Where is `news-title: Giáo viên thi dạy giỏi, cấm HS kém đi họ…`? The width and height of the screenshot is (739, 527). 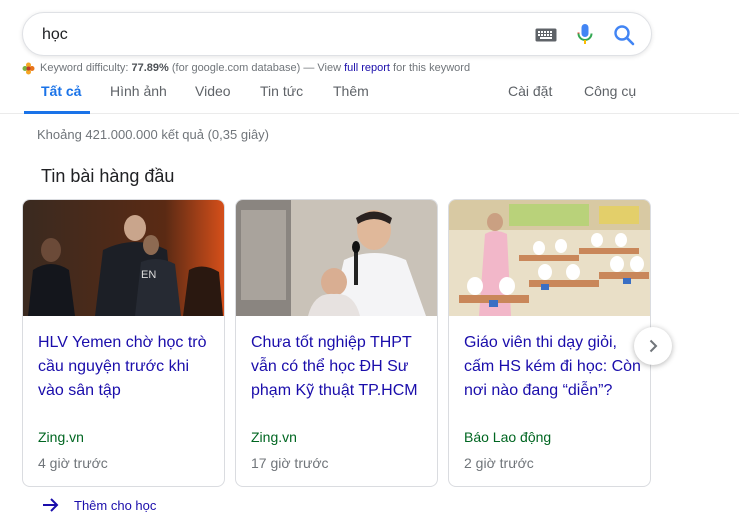
news-title: Giáo viên thi dạy giỏi, cấm HS kém đi họ… is located at coordinates (554, 367).